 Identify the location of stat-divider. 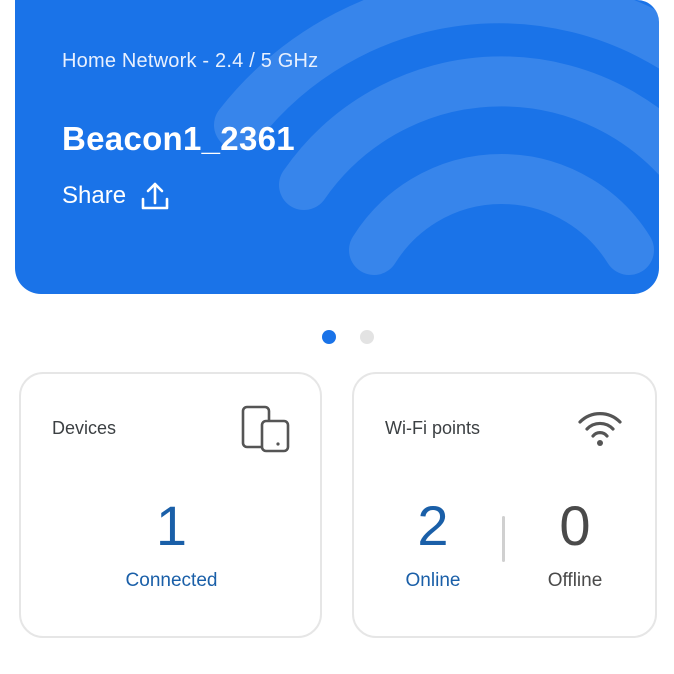
(503, 539).